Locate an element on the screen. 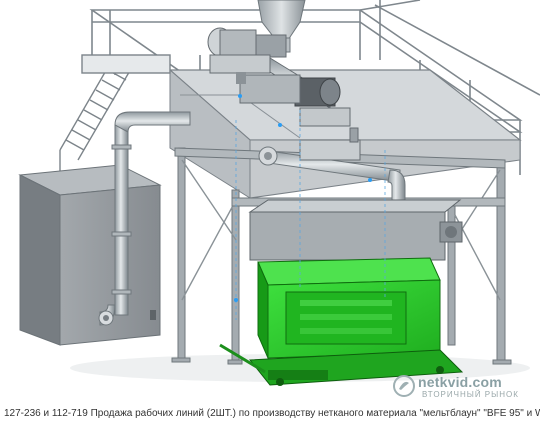  watermark: netkvid.com ВТОРИЧНЫЙ РЫНОК is located at coordinates (462, 387).